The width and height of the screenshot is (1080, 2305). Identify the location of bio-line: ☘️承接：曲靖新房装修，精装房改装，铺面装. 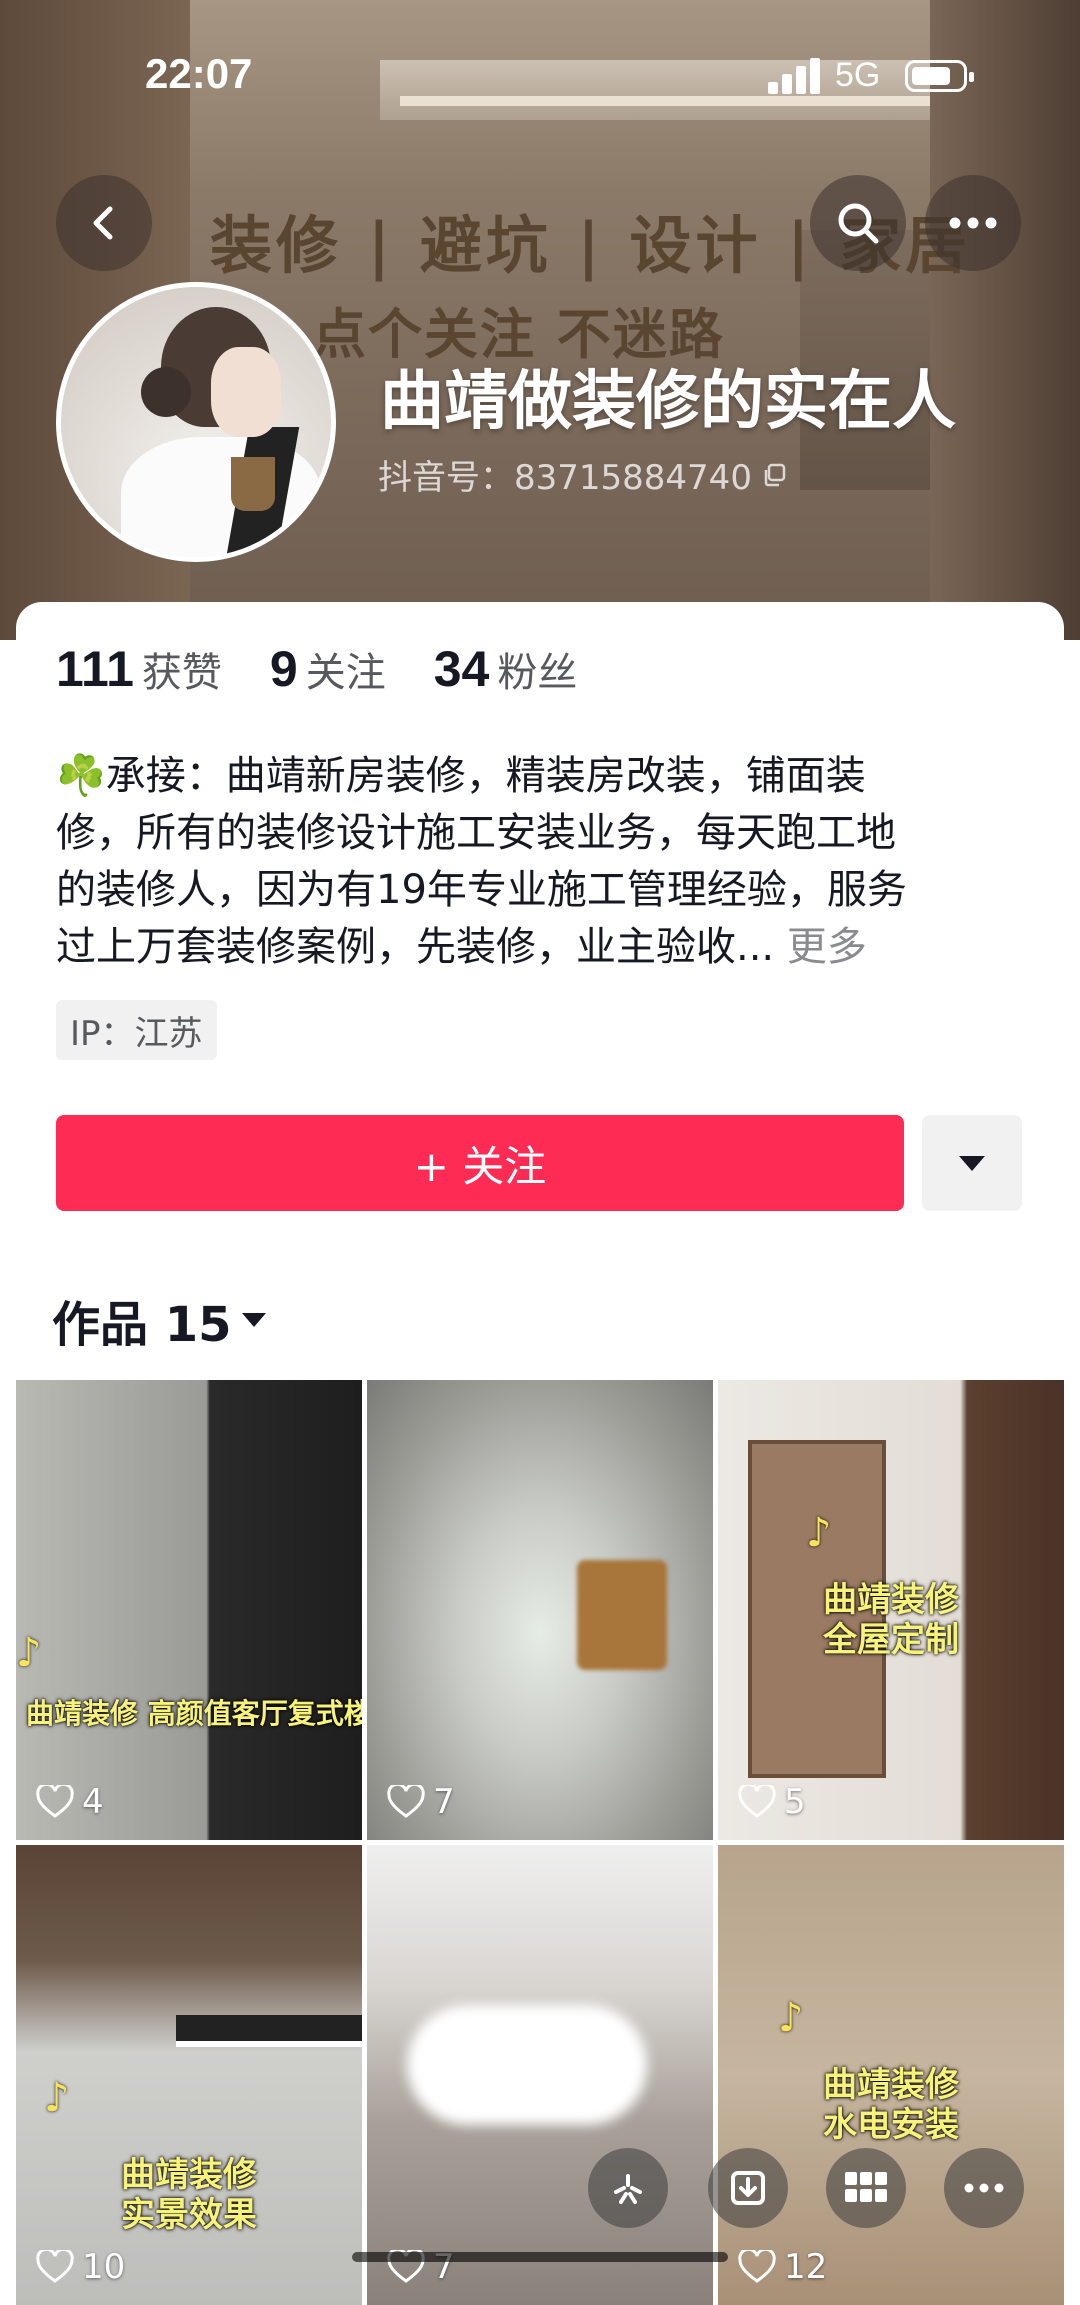
(461, 776).